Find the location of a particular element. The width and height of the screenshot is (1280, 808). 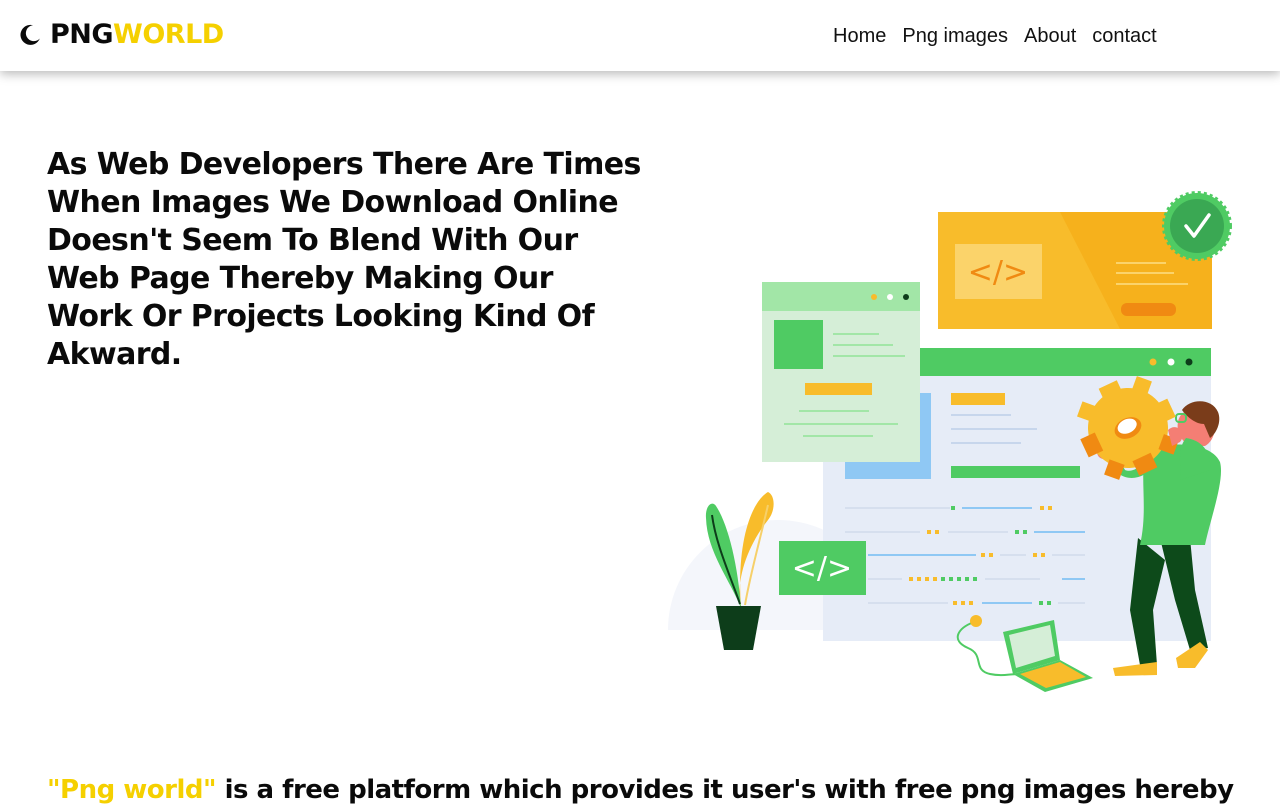

nav-link-contact: contact is located at coordinates (1124, 36).